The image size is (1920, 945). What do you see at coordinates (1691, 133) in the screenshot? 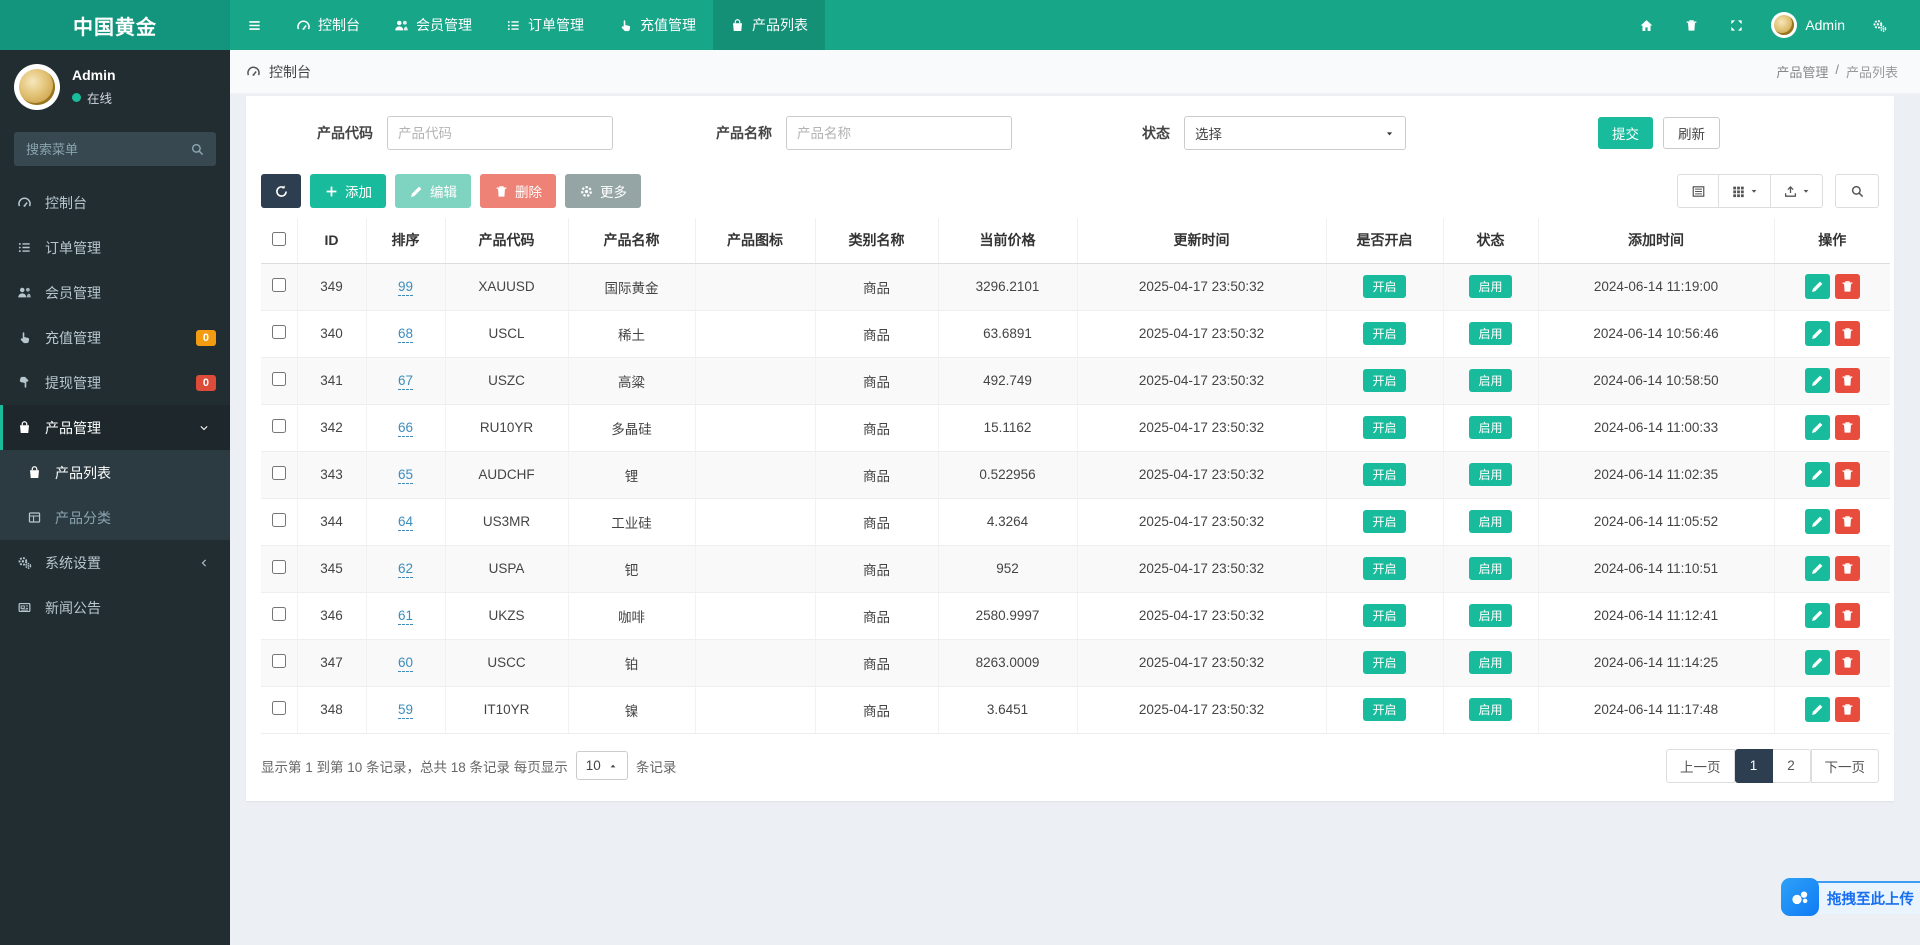
I see `refresh-filter-button: 刷新` at bounding box center [1691, 133].